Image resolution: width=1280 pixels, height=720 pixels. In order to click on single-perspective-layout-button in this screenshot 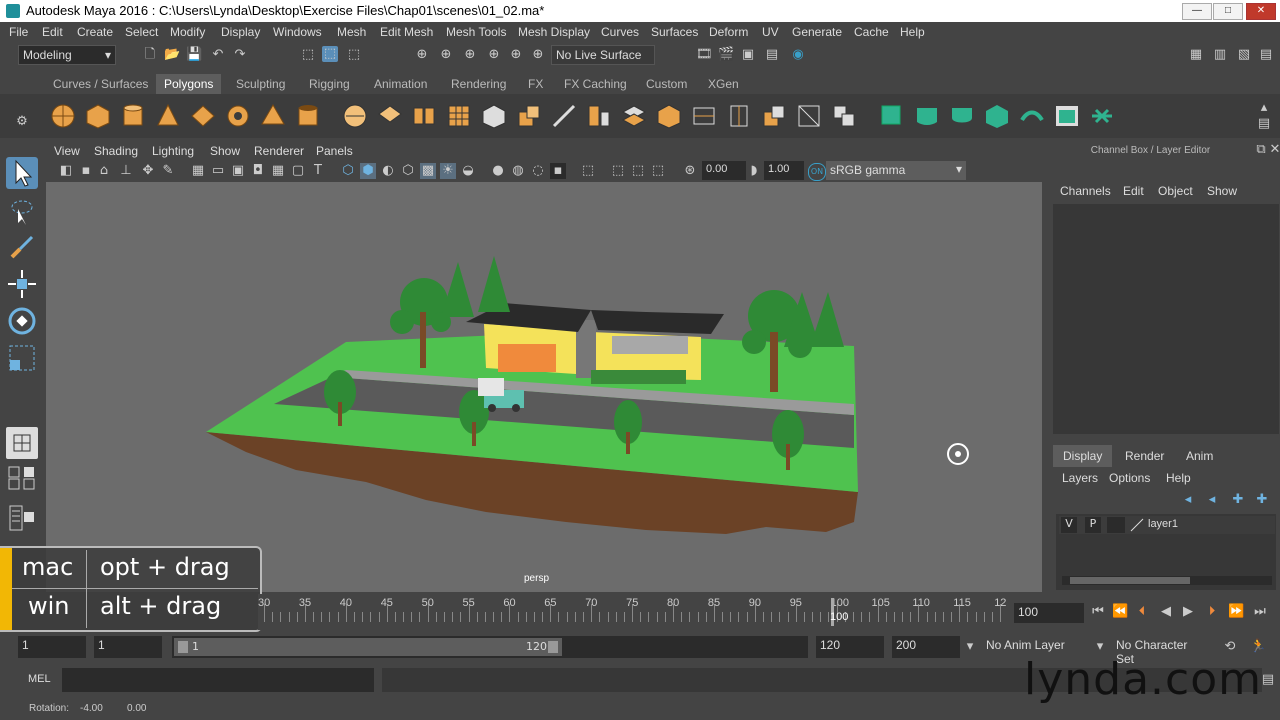, I will do `click(22, 443)`.